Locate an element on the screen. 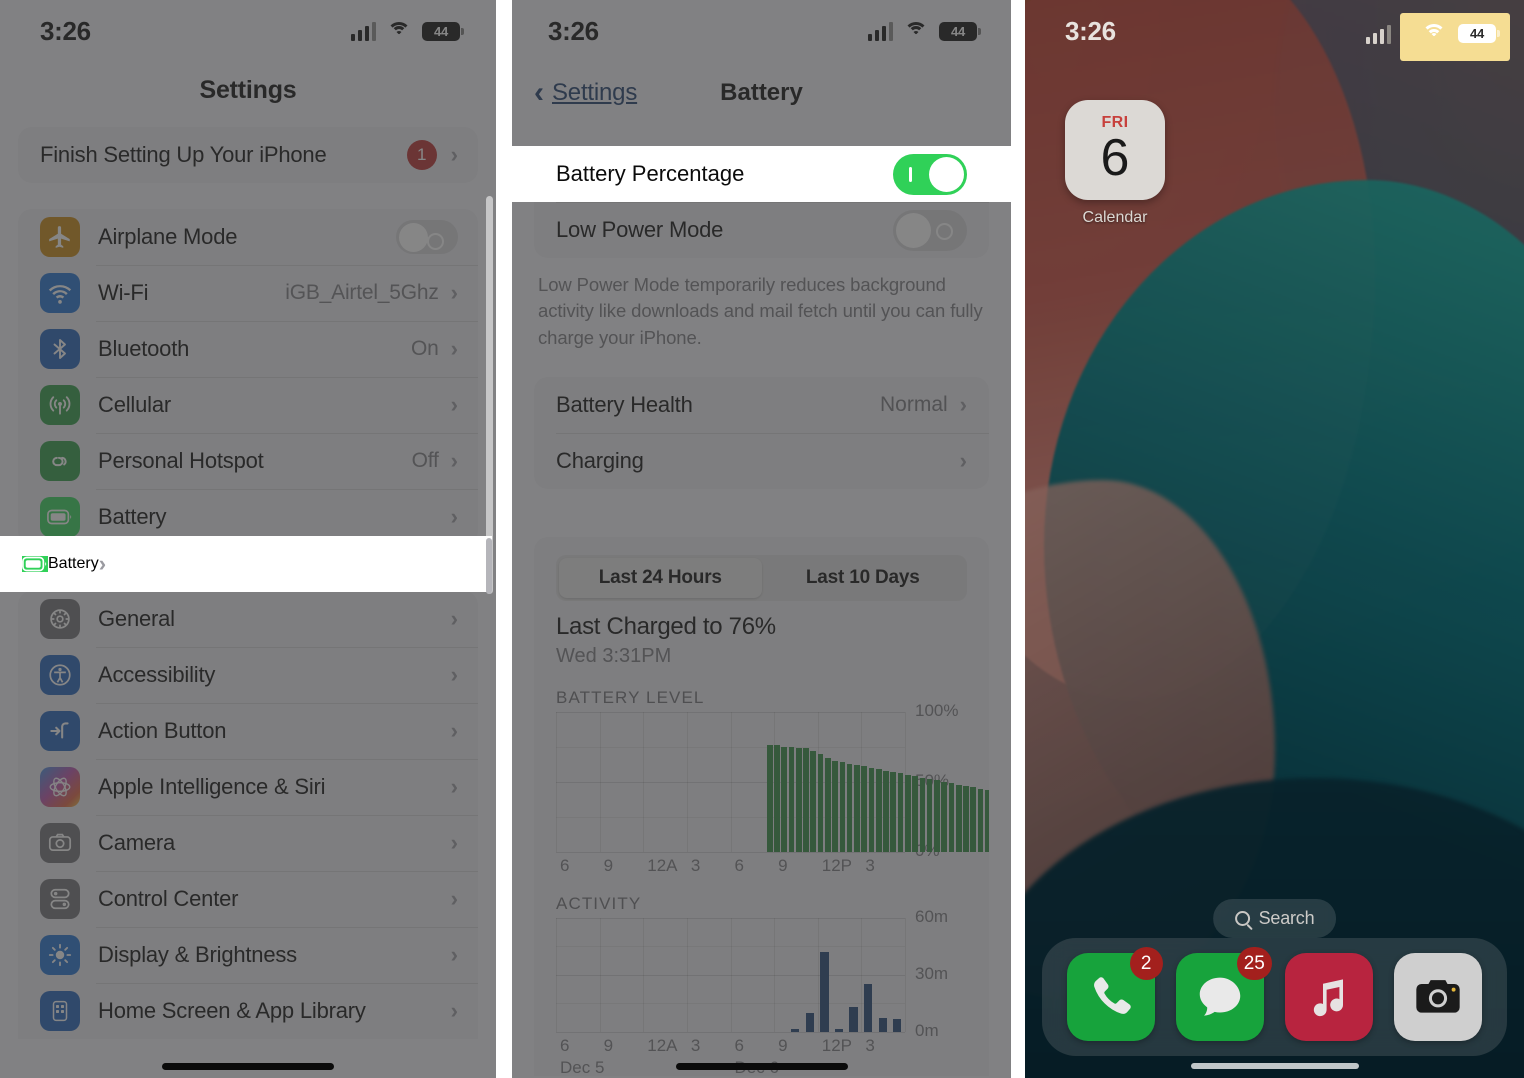 This screenshot has width=1524, height=1078. scrollbar is located at coordinates (489, 395).